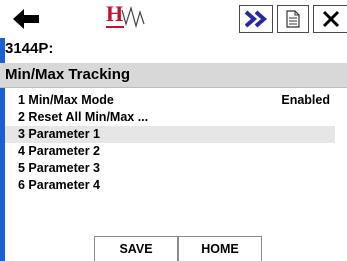 This screenshot has height=261, width=347. I want to click on document-button, so click(293, 19).